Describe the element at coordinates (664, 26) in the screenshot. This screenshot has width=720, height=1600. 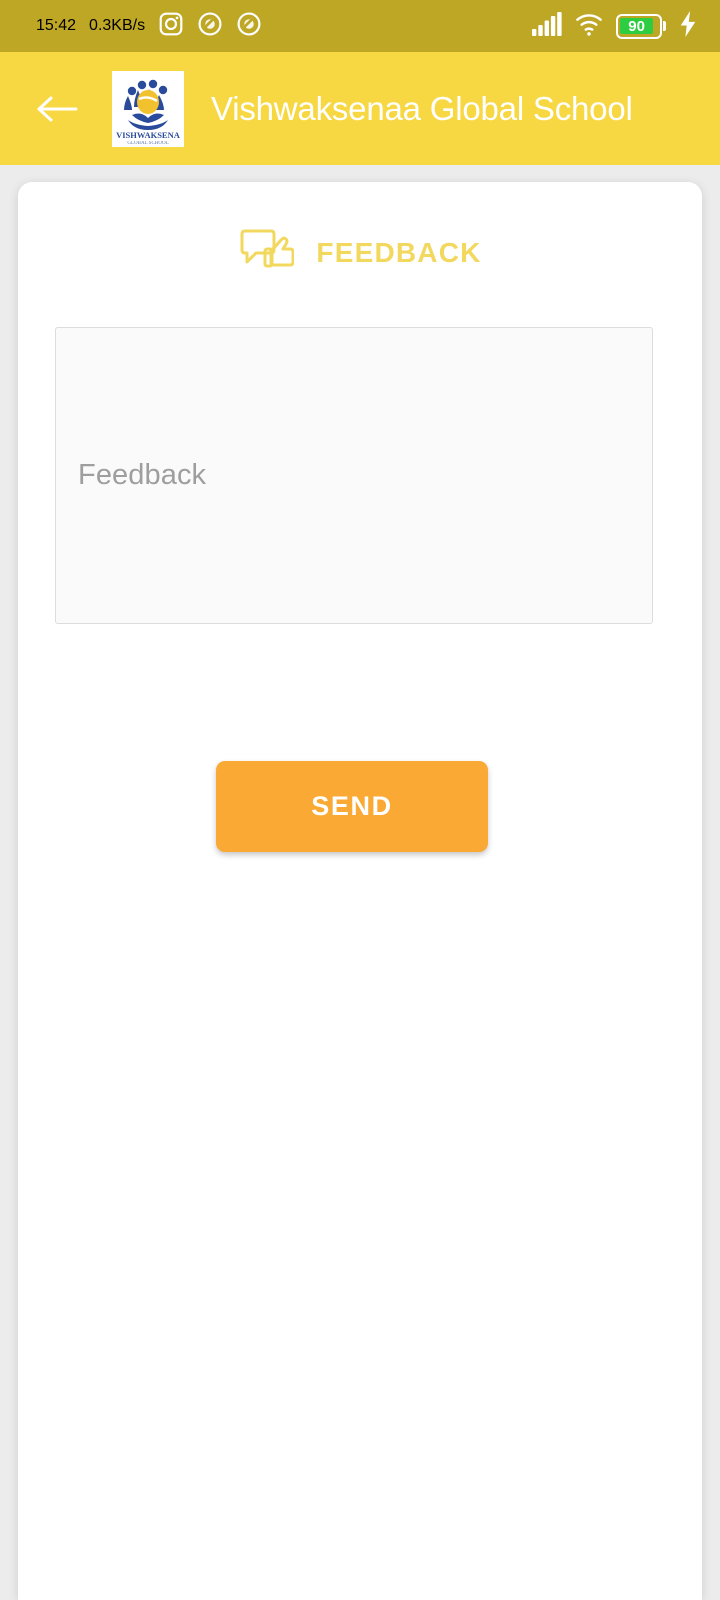
I see `battery-cap` at that location.